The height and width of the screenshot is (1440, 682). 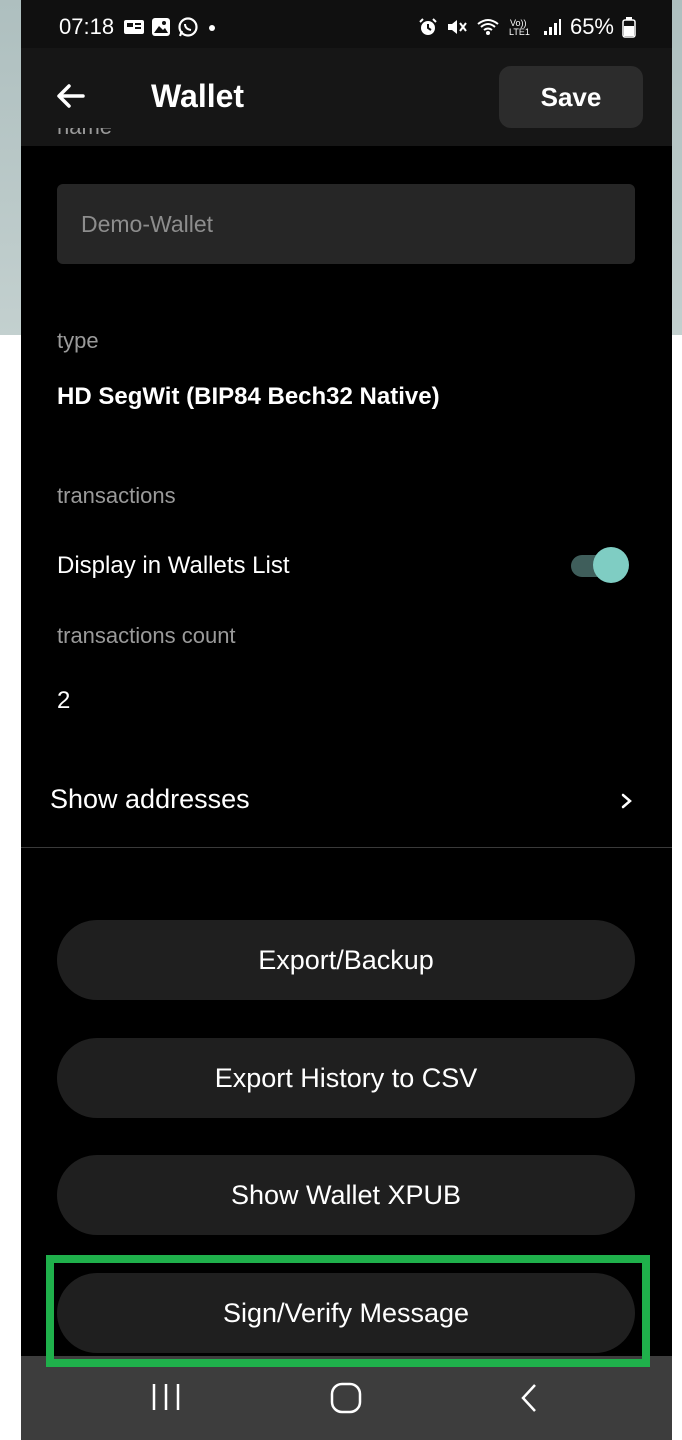 What do you see at coordinates (64, 700) in the screenshot?
I see `transactions-count-value: 2` at bounding box center [64, 700].